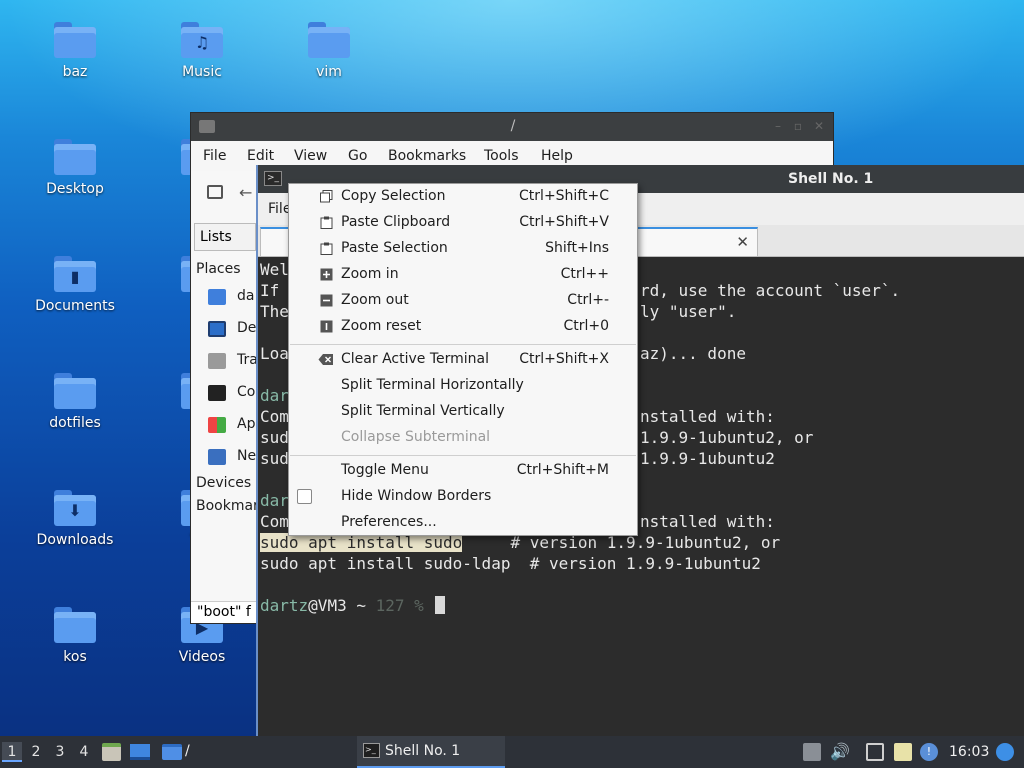  I want to click on terminal-line: If, so click(274, 290).